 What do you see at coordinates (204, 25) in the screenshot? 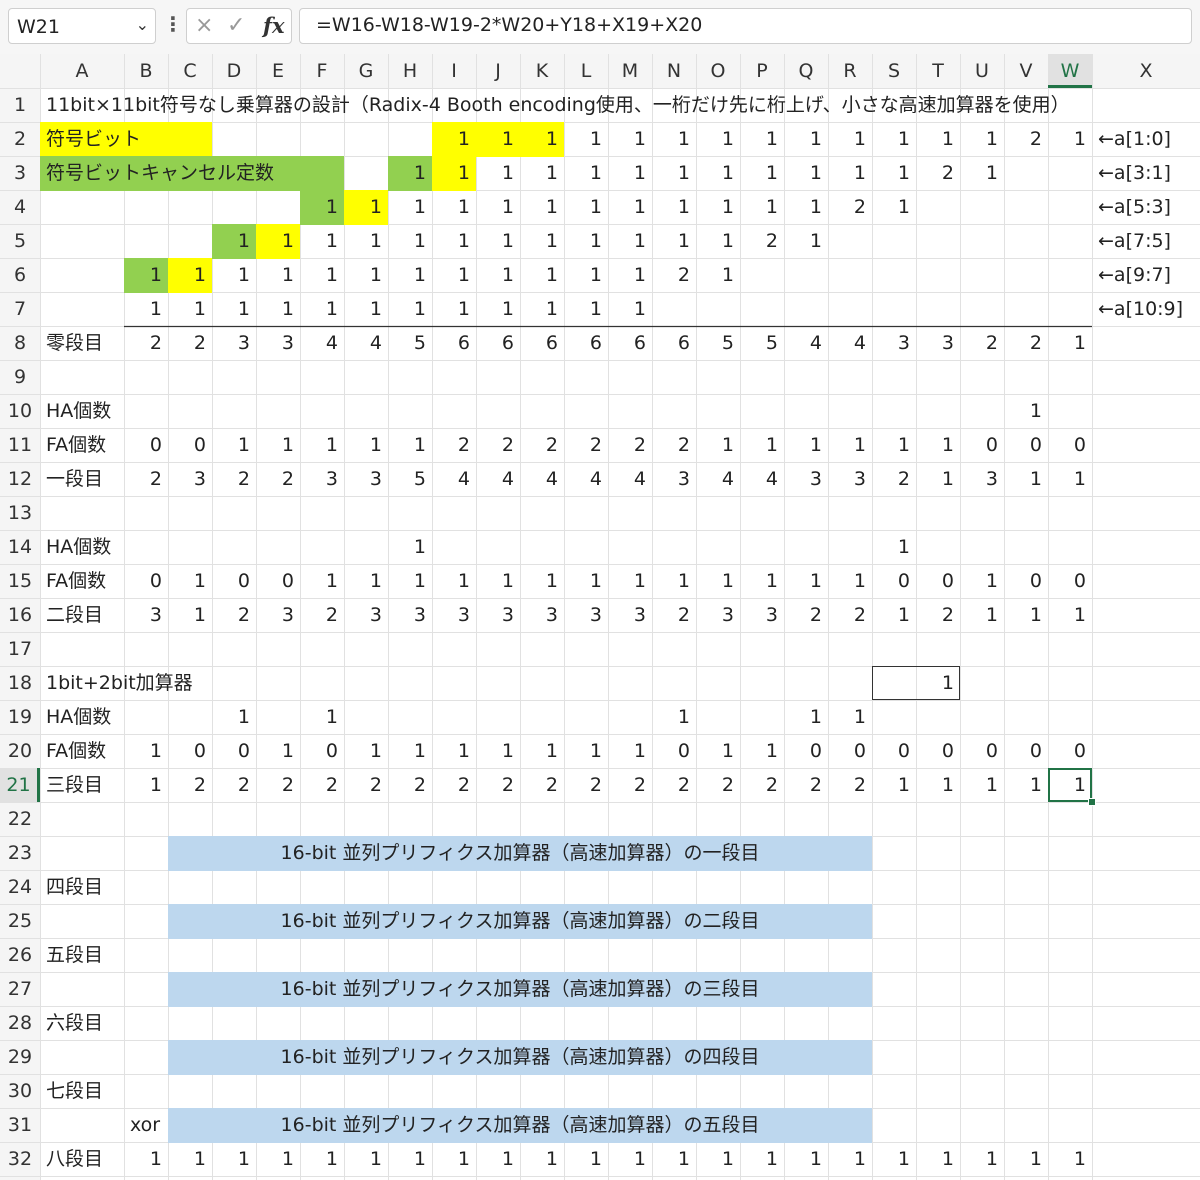
I see `cancel-icon: ×` at bounding box center [204, 25].